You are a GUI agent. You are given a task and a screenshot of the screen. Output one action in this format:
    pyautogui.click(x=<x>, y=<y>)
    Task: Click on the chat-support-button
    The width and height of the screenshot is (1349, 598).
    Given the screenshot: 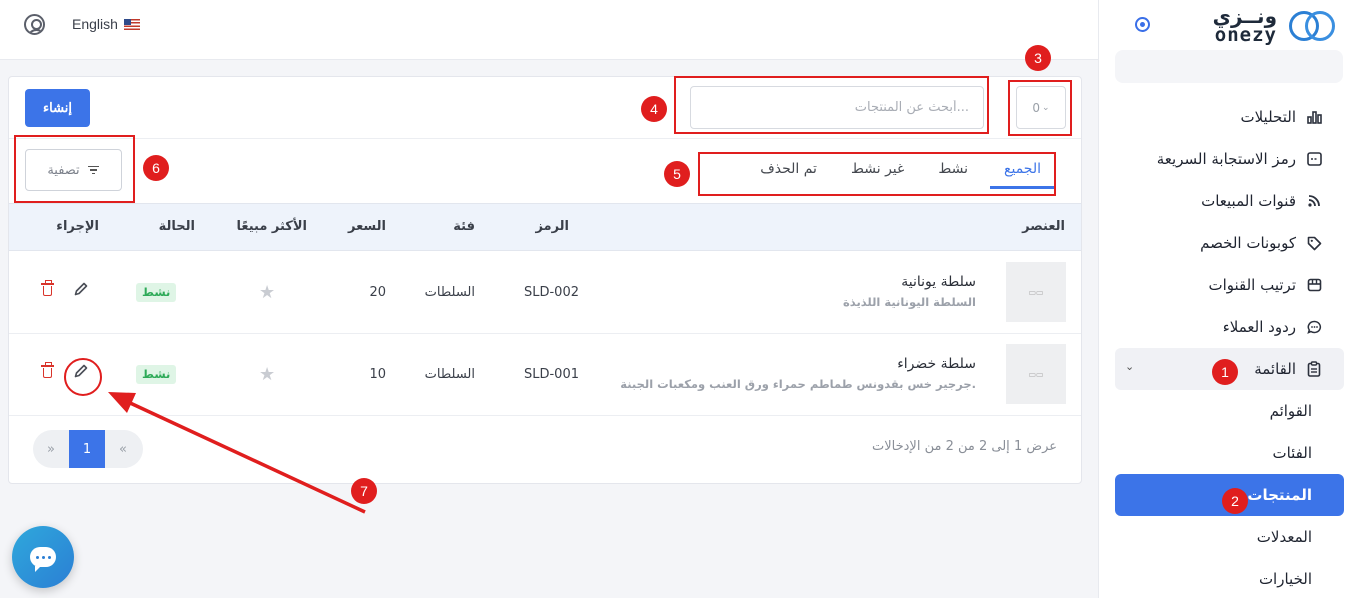 What is the action you would take?
    pyautogui.click(x=43, y=557)
    